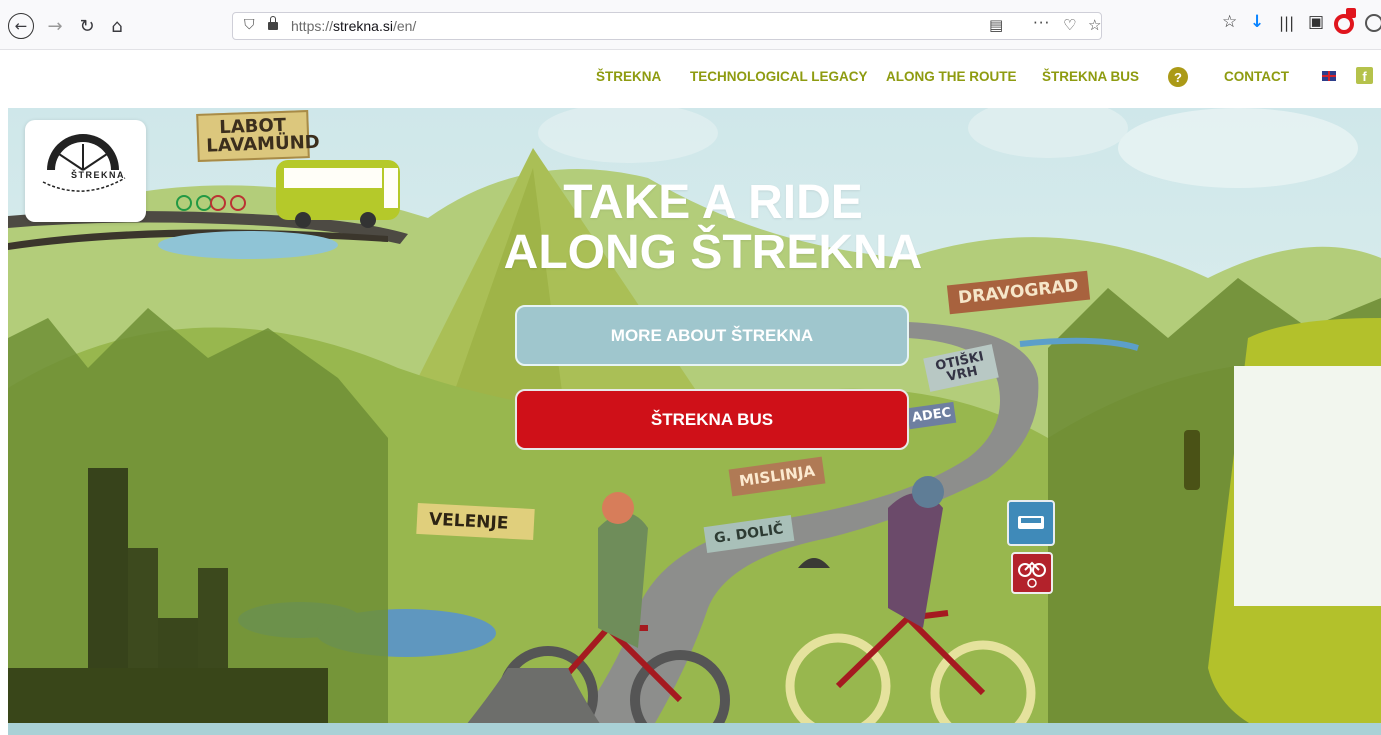 The image size is (1381, 735). I want to click on home-icon: ⌂, so click(117, 26).